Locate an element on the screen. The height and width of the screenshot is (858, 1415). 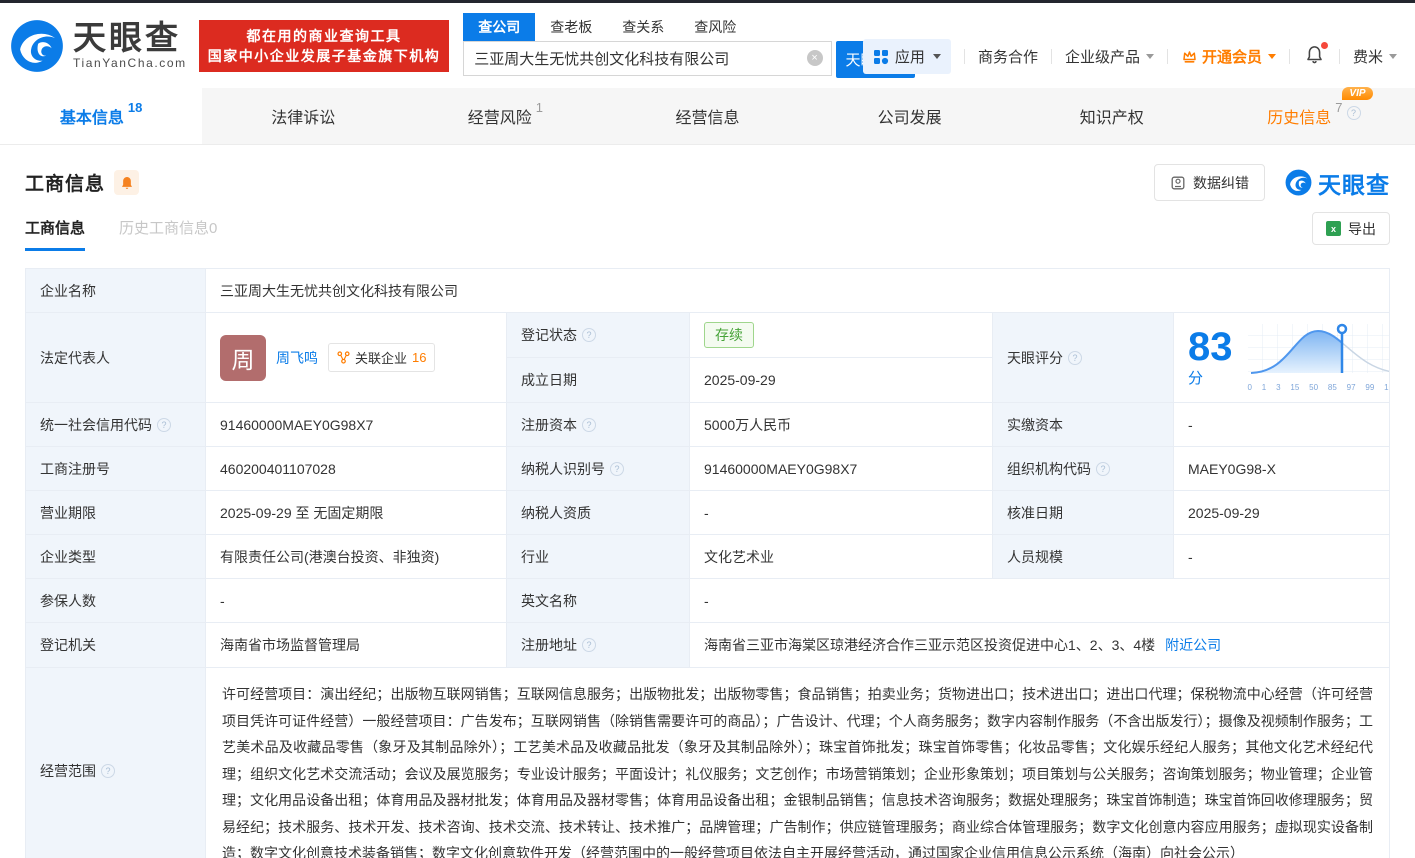
header-nav: 应用 商务合作 企业级产品 开通会员 费米 is located at coordinates (1129, 56).